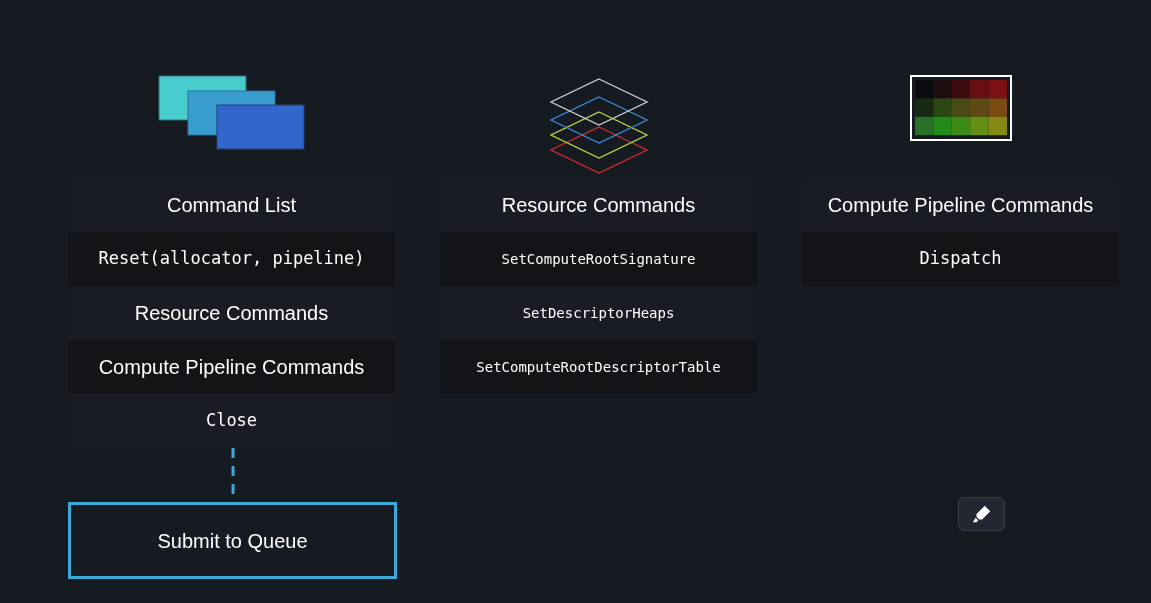 This screenshot has height=603, width=1151. What do you see at coordinates (231, 112) in the screenshot?
I see `stacked-rectangles-icon` at bounding box center [231, 112].